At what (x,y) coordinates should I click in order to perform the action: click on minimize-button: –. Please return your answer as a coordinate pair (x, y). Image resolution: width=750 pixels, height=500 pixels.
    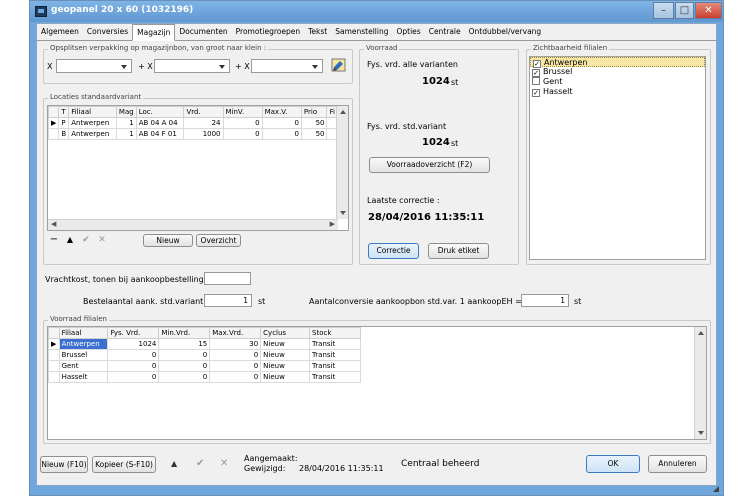
    Looking at the image, I should click on (663, 10).